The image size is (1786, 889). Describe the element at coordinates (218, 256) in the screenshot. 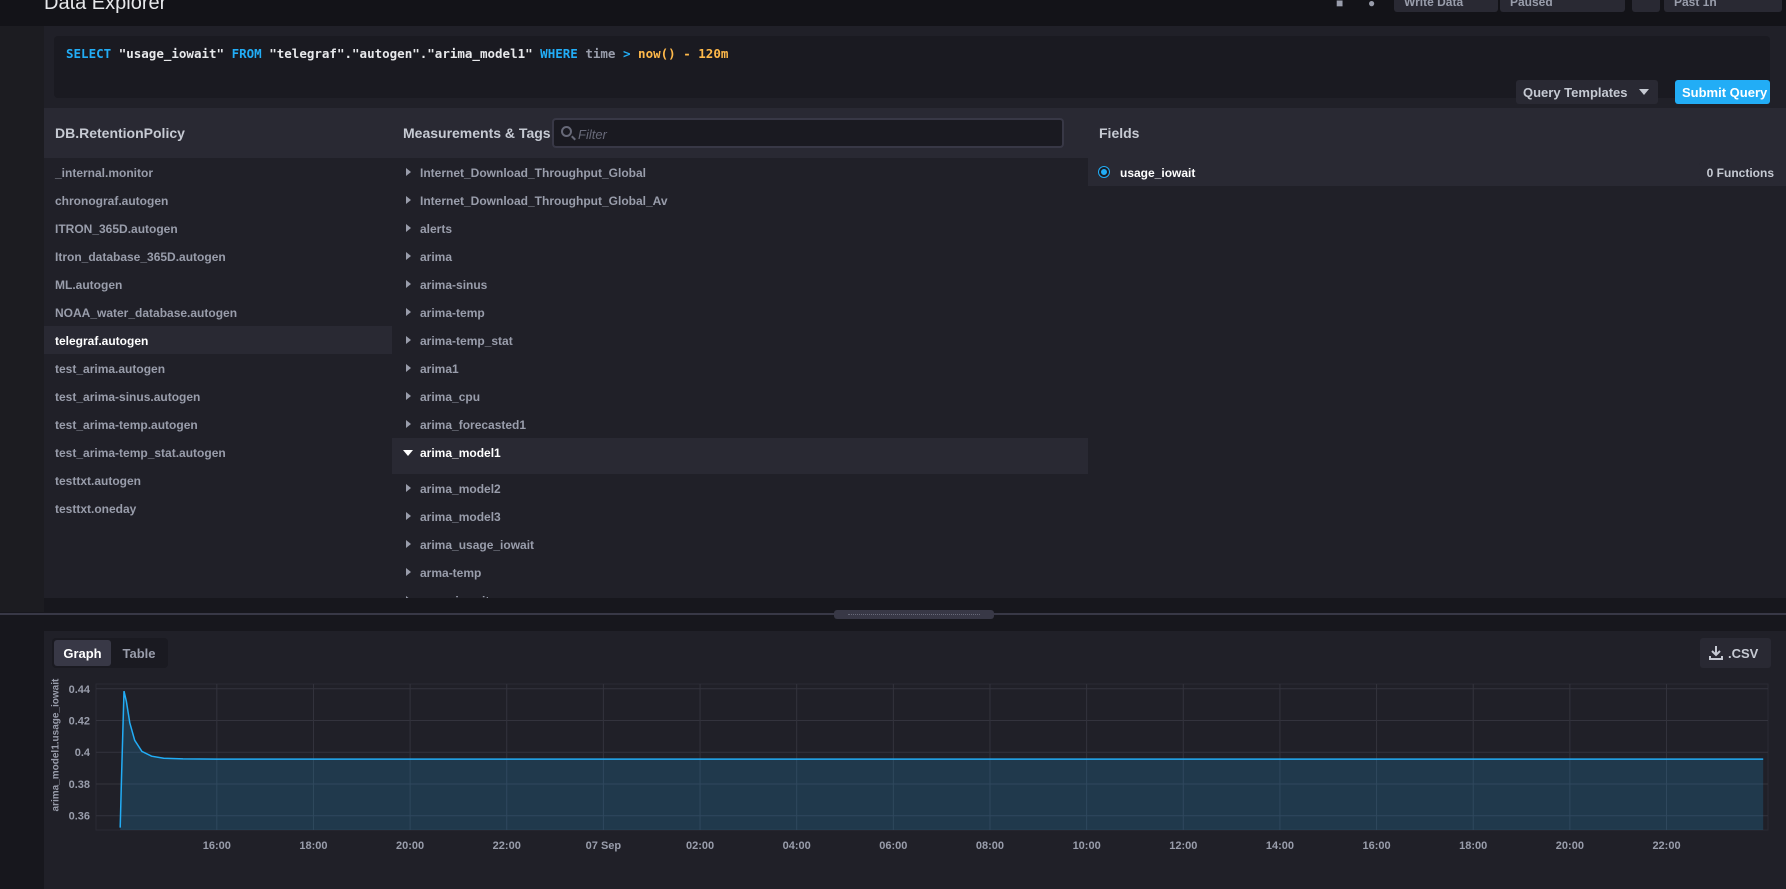

I see `db-item: Itron_database_365D.autogen` at that location.